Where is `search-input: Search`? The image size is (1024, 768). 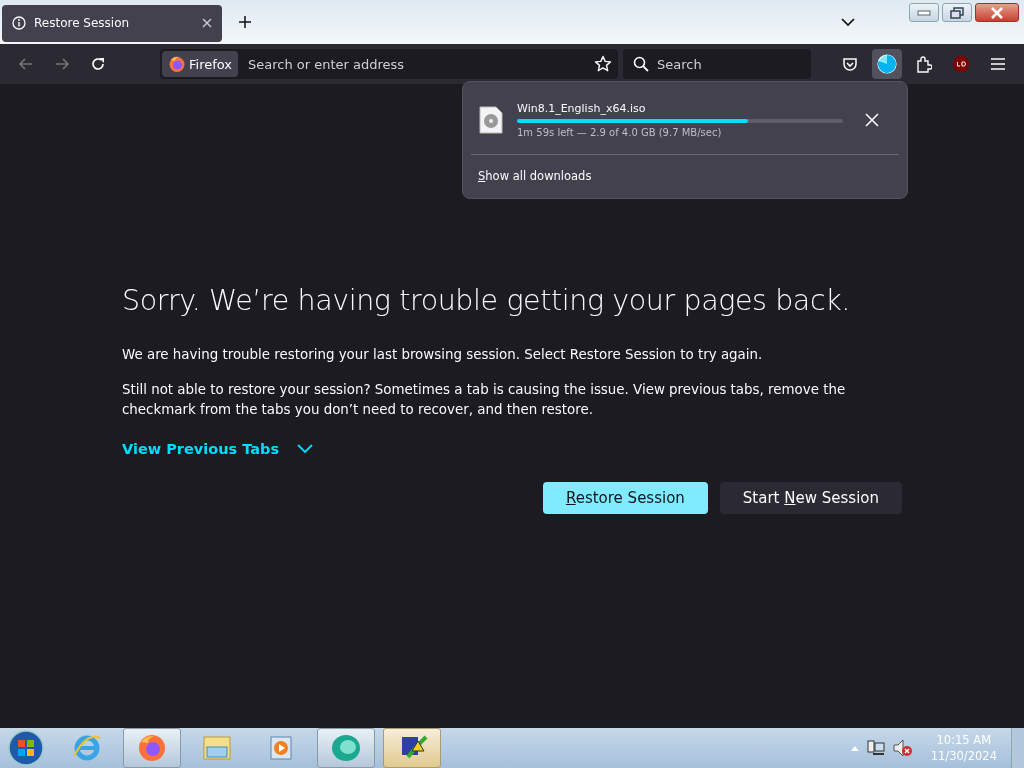 search-input: Search is located at coordinates (728, 64).